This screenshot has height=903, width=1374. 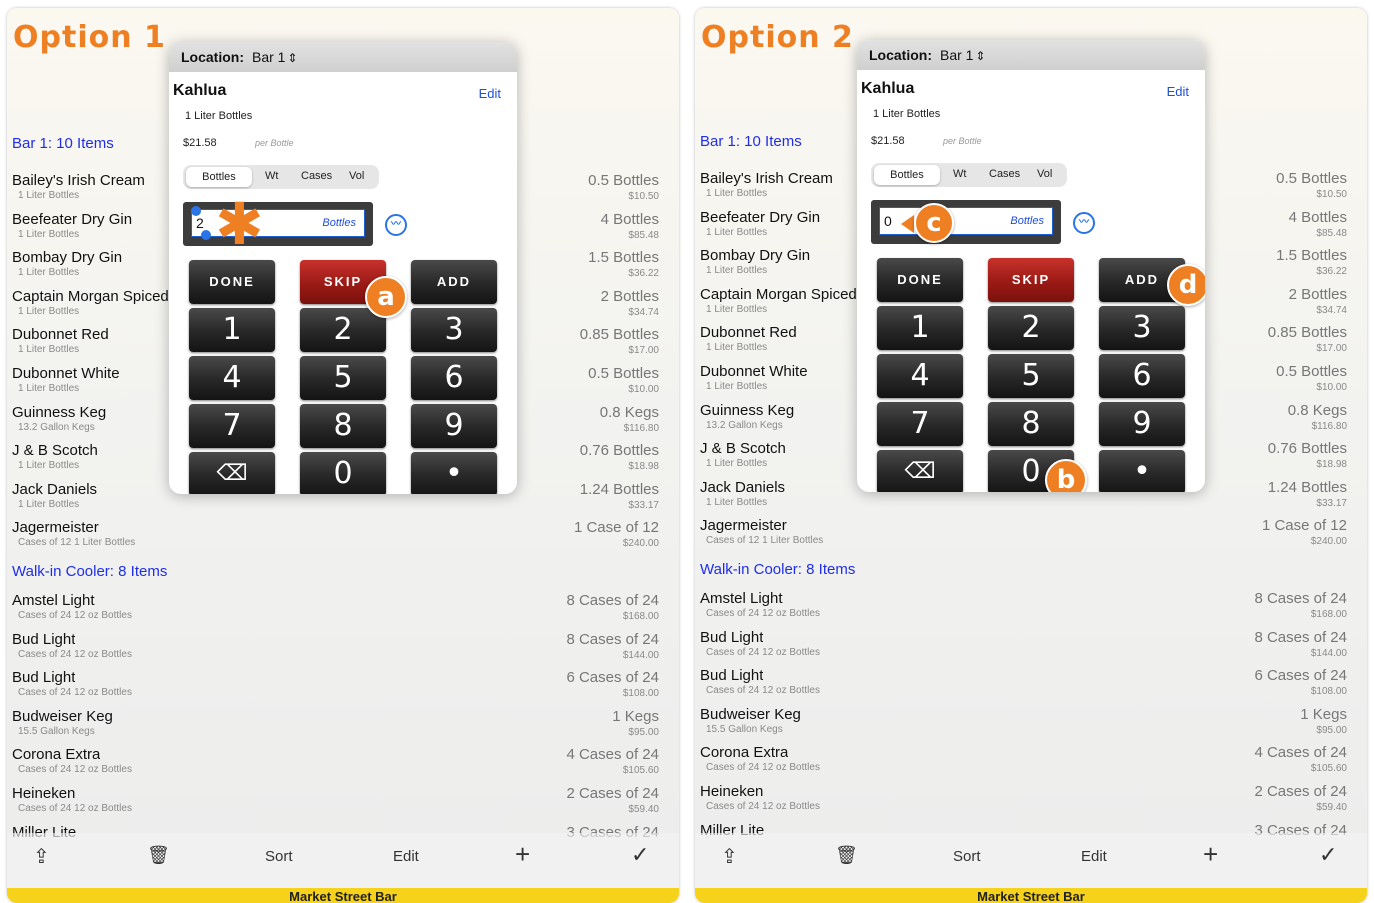 I want to click on item-value: $95.00, so click(x=643, y=732).